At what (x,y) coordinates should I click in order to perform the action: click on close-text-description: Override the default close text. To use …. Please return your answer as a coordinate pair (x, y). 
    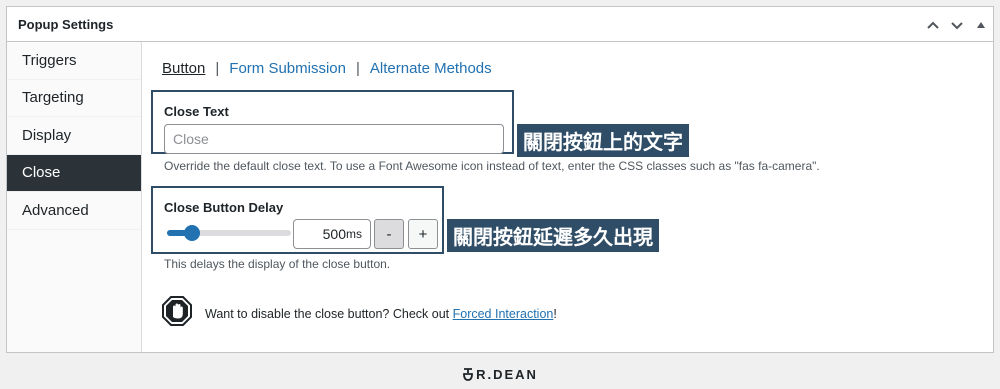
    Looking at the image, I should click on (492, 166).